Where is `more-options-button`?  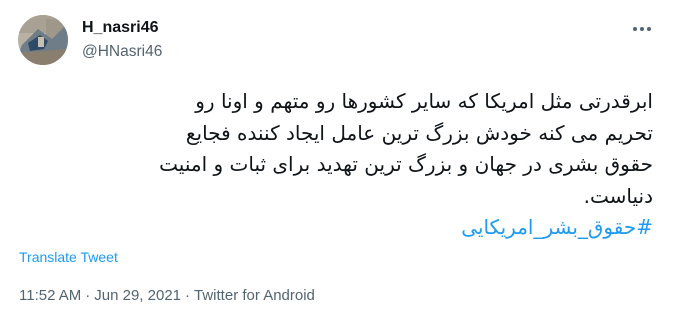 more-options-button is located at coordinates (642, 29).